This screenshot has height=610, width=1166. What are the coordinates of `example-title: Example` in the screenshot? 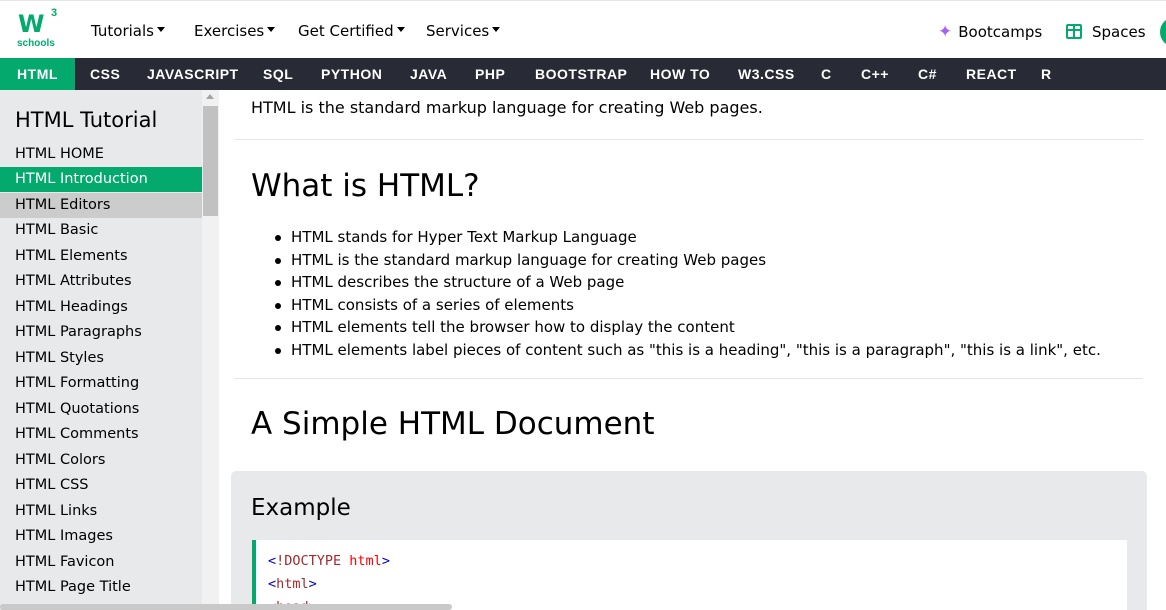 It's located at (301, 508).